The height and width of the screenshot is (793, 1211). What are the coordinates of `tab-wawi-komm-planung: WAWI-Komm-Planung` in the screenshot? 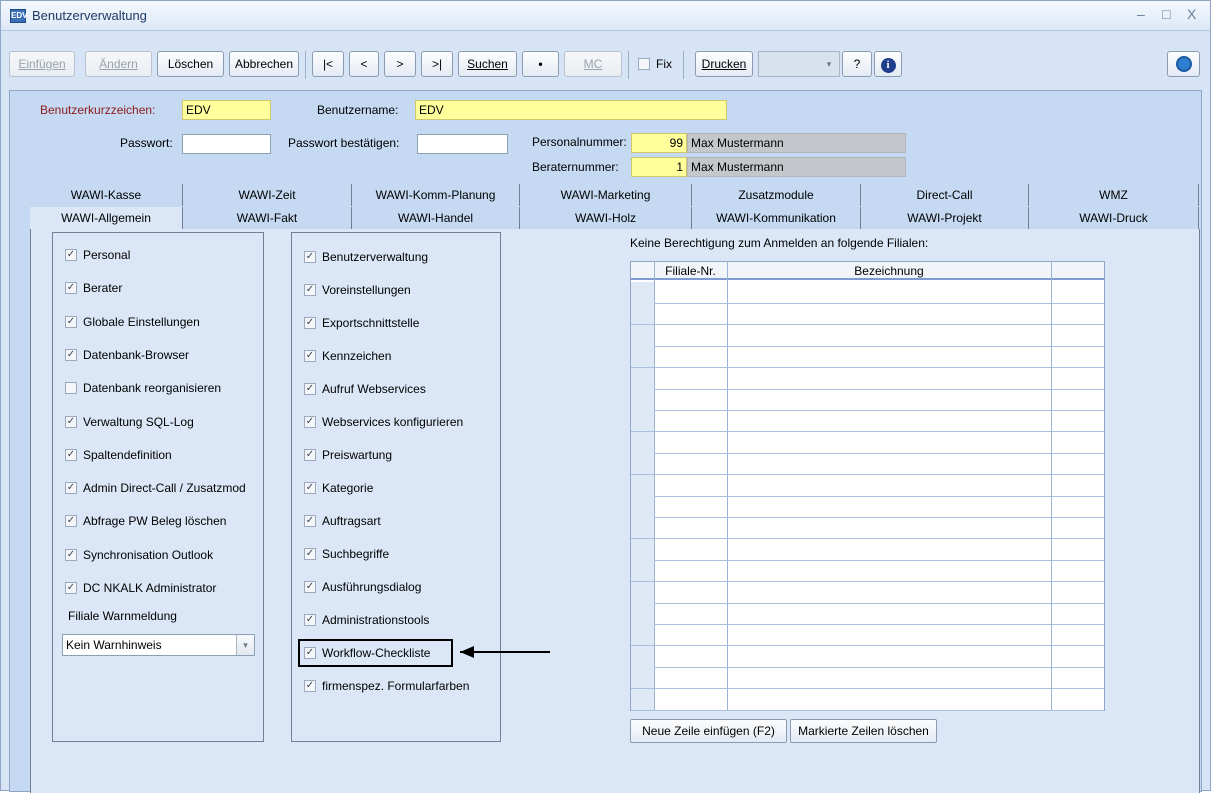 It's located at (436, 195).